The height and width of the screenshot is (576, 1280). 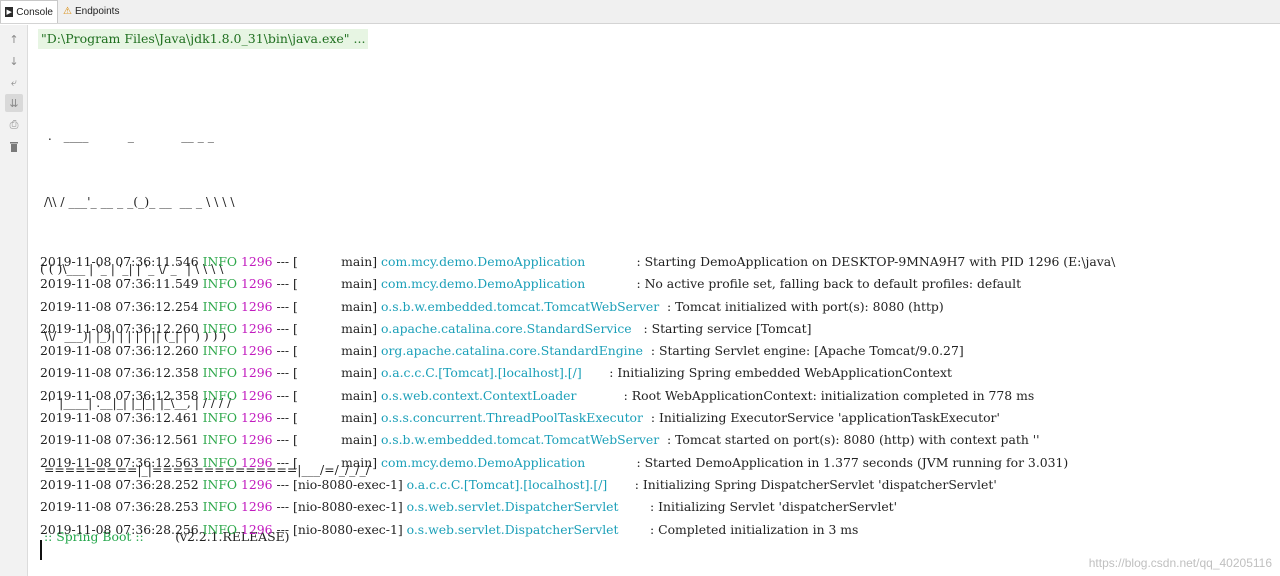 I want to click on watermark: https://blog.csdn.net/qq_40205116, so click(x=1180, y=563).